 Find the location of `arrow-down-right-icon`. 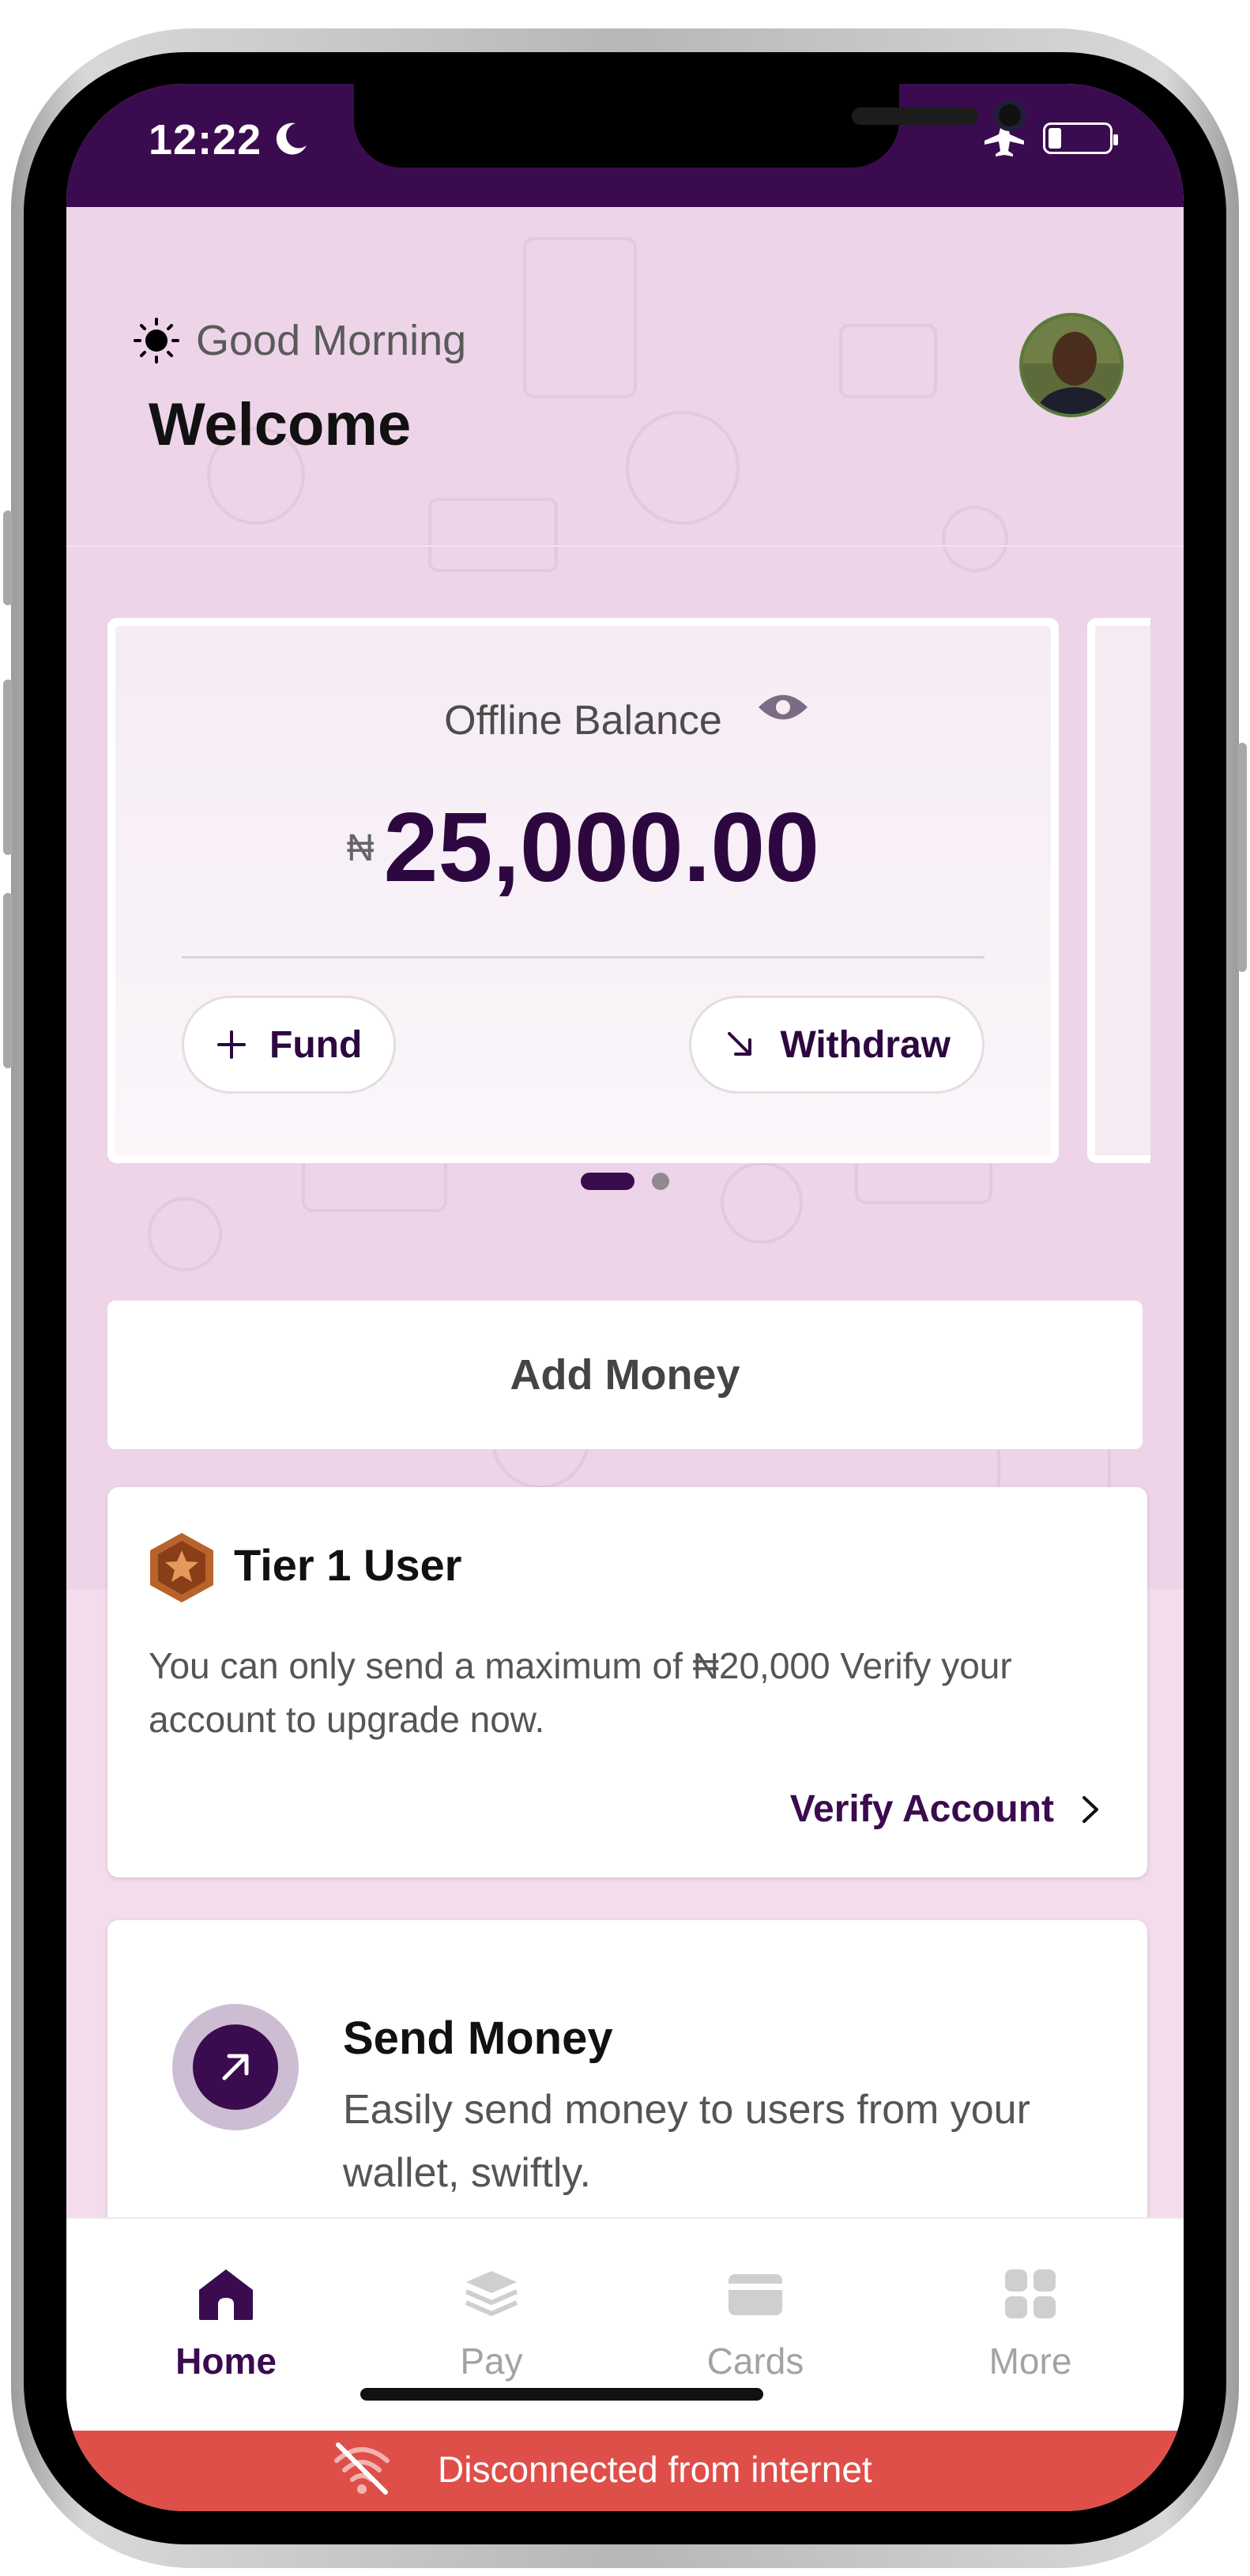

arrow-down-right-icon is located at coordinates (740, 1044).